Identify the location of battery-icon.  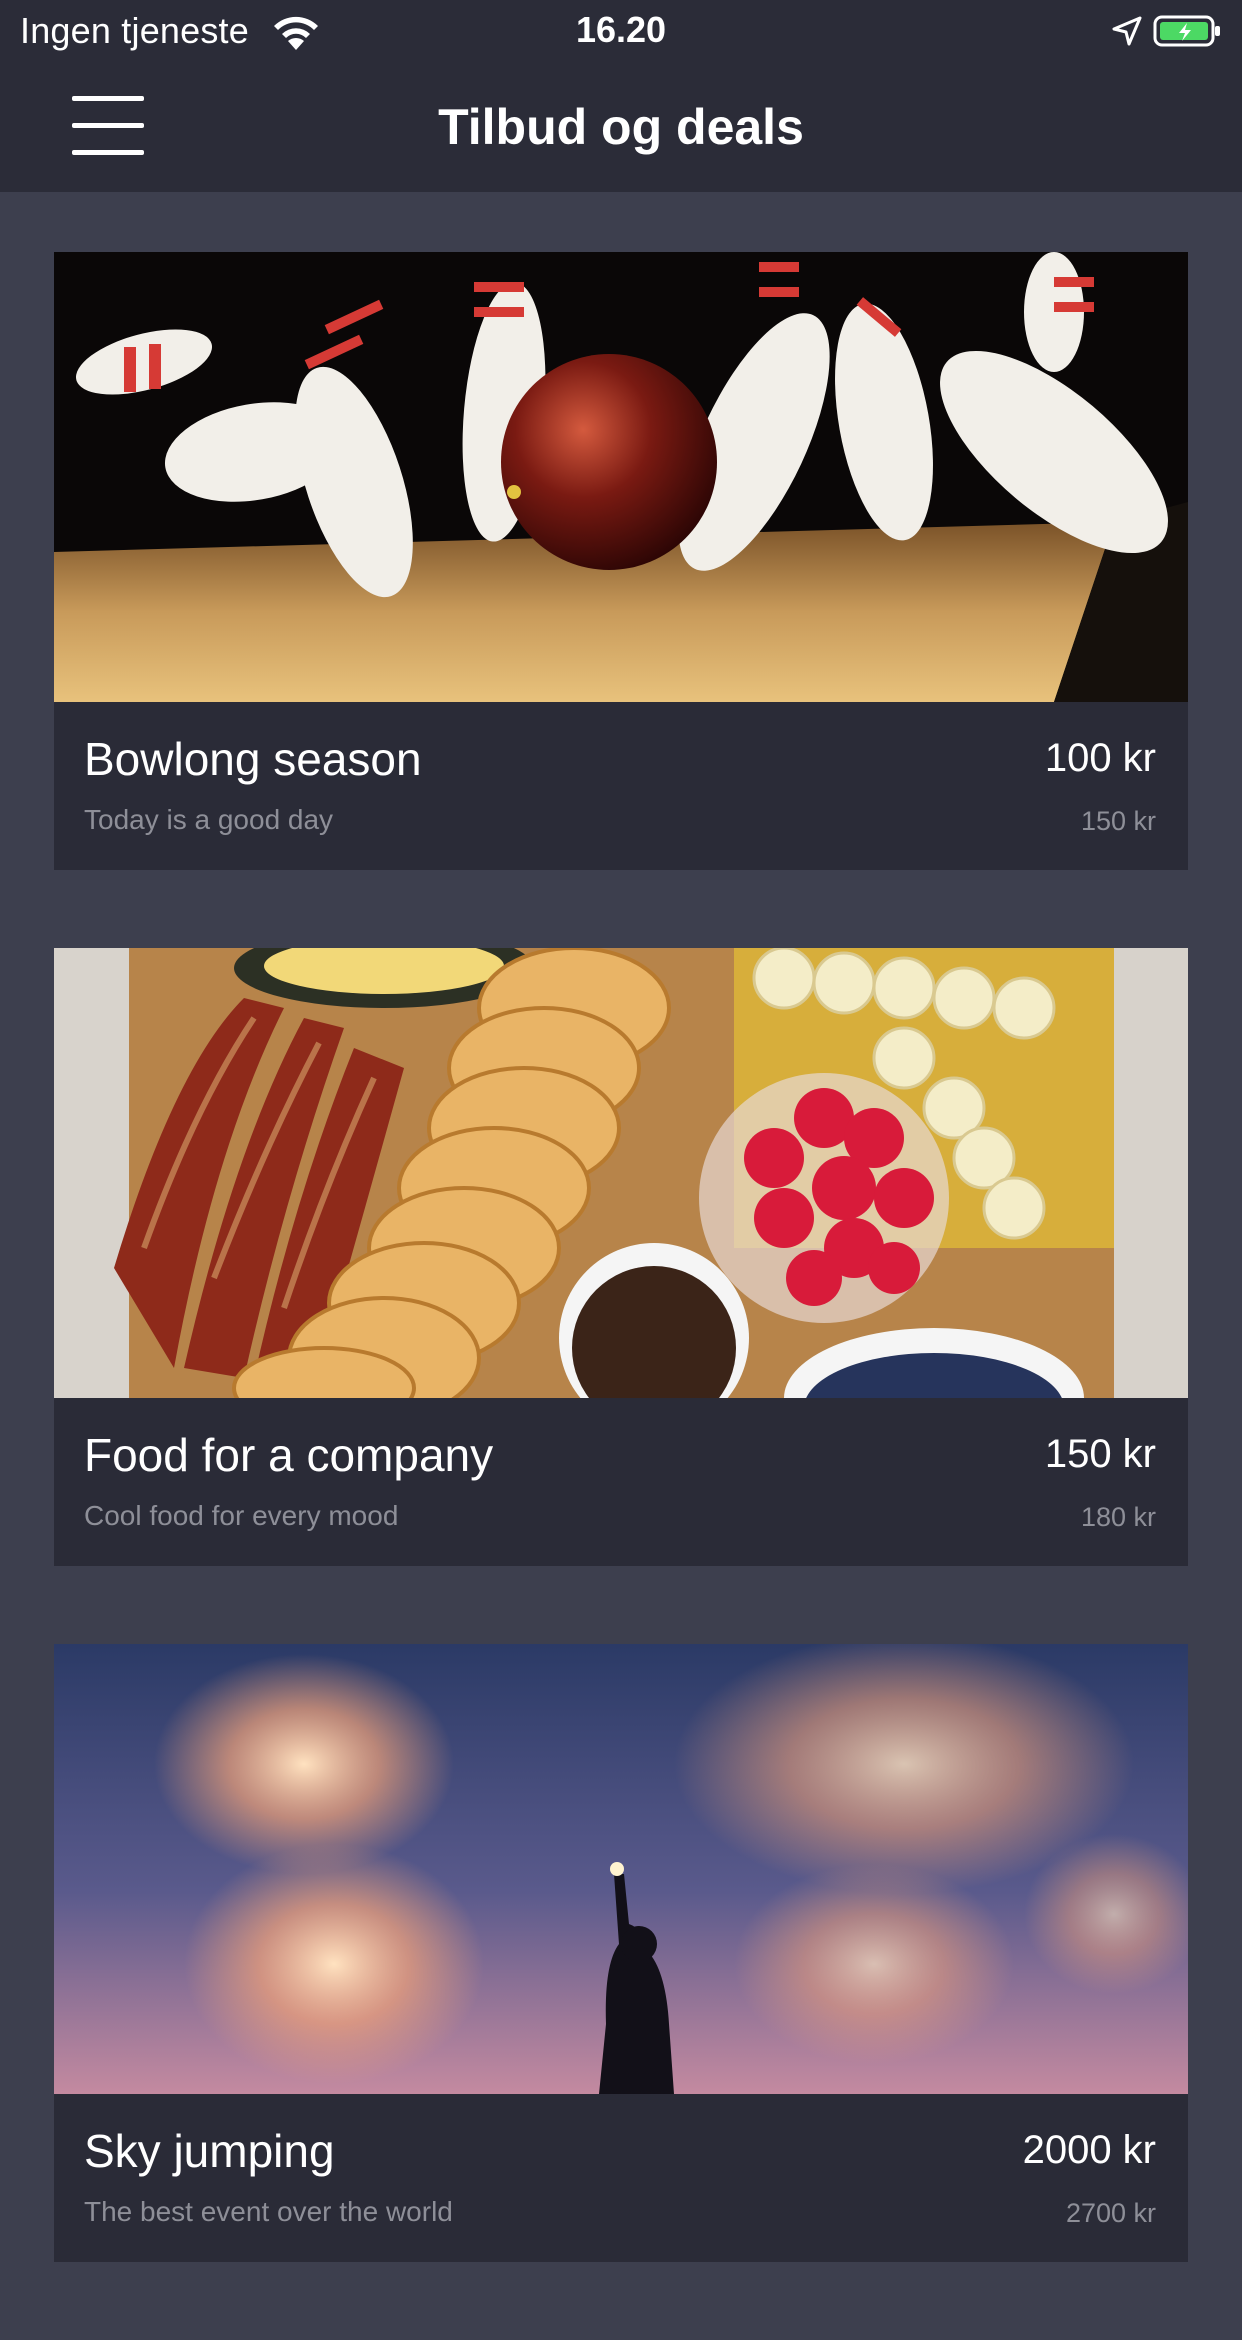
(1188, 31).